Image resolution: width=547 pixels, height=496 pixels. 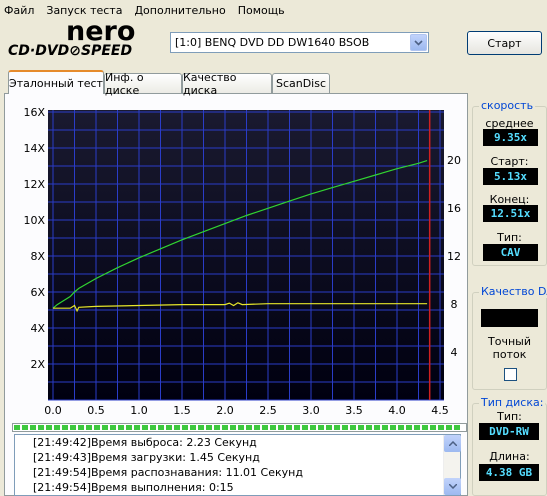 What do you see at coordinates (179, 10) in the screenshot?
I see `menu-extra: Дополнительно` at bounding box center [179, 10].